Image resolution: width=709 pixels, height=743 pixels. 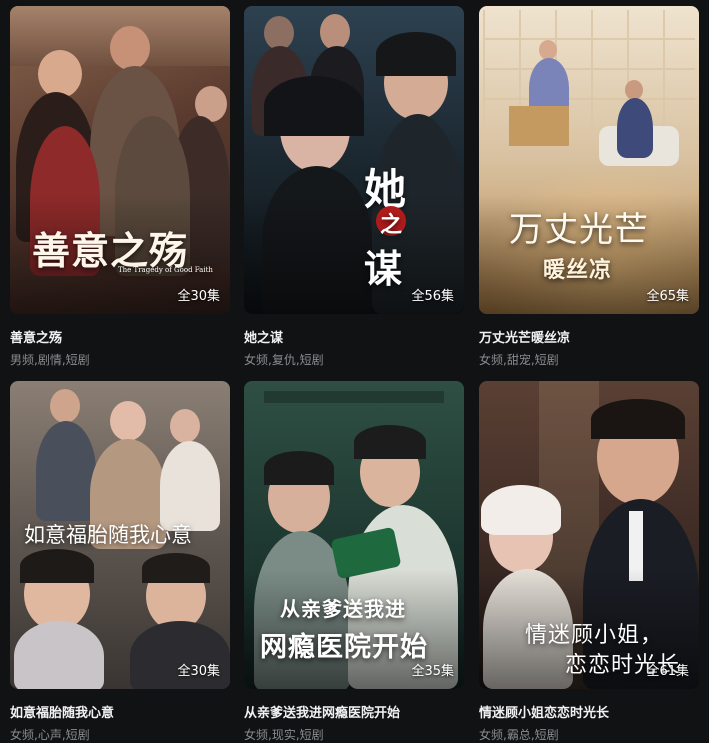 What do you see at coordinates (392, 225) in the screenshot?
I see `poster-title-art-2: 之` at bounding box center [392, 225].